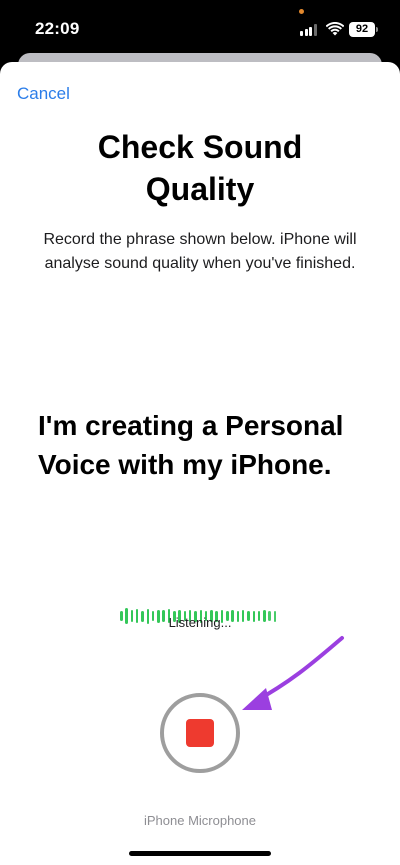  What do you see at coordinates (362, 29) in the screenshot?
I see `battery-icon: 92` at bounding box center [362, 29].